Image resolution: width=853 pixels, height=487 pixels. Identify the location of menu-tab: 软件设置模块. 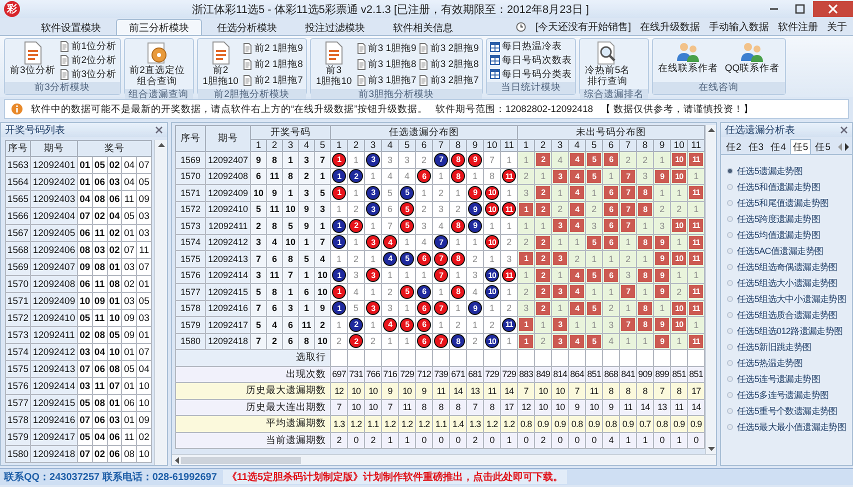
(71, 27).